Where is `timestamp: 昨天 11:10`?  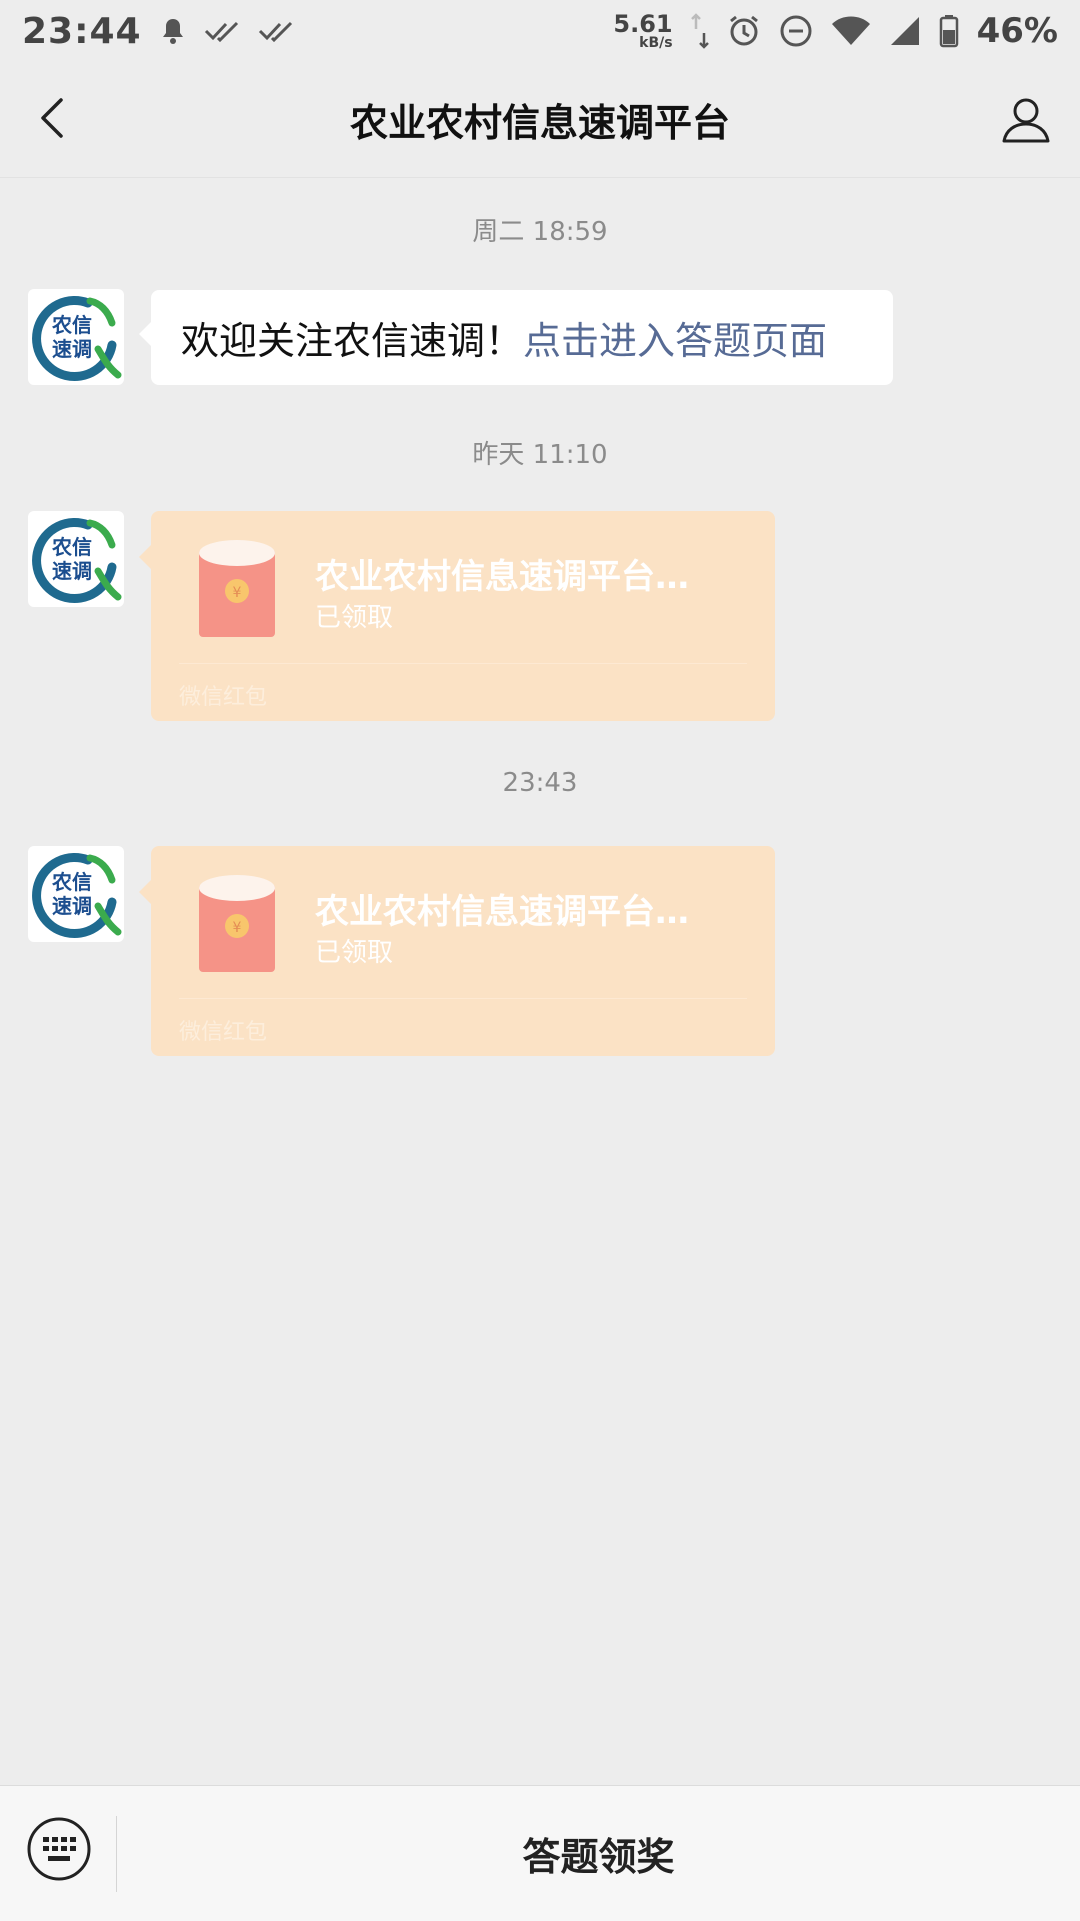 timestamp: 昨天 11:10 is located at coordinates (540, 455).